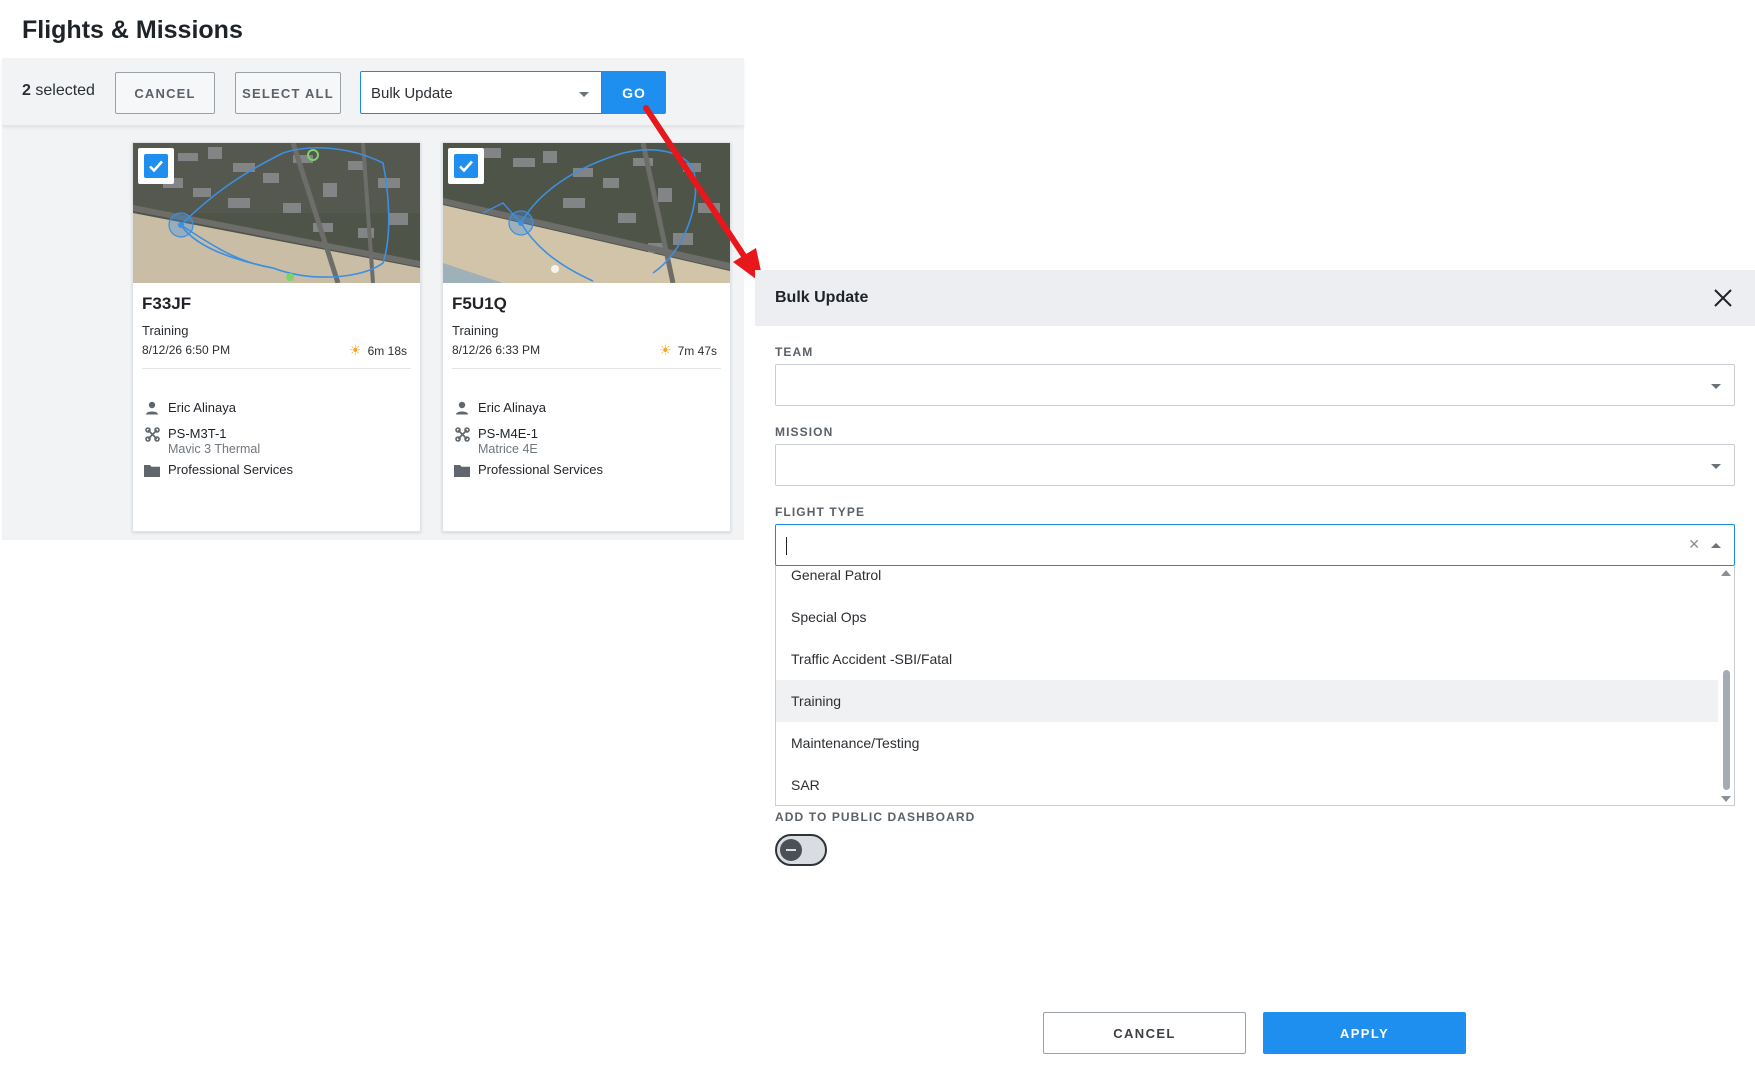 Image resolution: width=1755 pixels, height=1070 pixels. Describe the element at coordinates (1694, 544) in the screenshot. I see `clear-icon: ✕` at that location.